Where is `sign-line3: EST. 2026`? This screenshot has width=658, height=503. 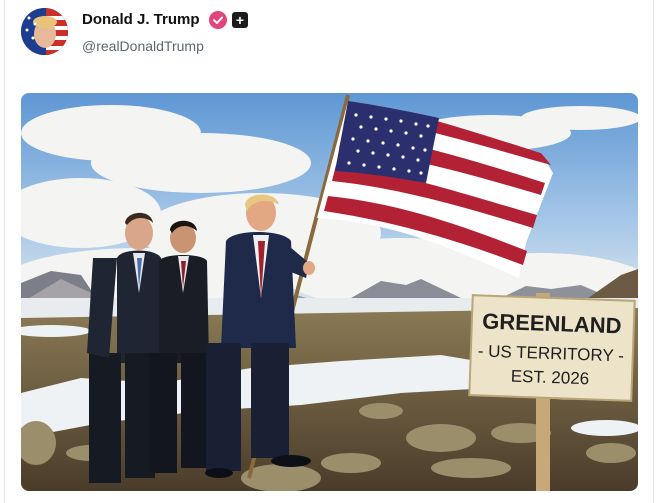
sign-line3: EST. 2026 is located at coordinates (549, 378).